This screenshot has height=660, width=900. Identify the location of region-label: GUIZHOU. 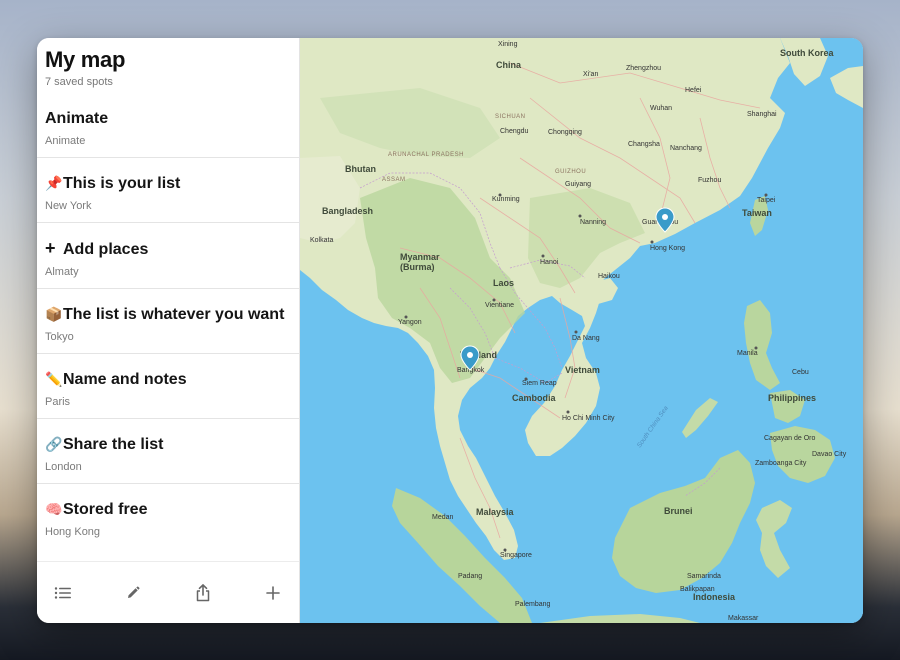
(570, 172).